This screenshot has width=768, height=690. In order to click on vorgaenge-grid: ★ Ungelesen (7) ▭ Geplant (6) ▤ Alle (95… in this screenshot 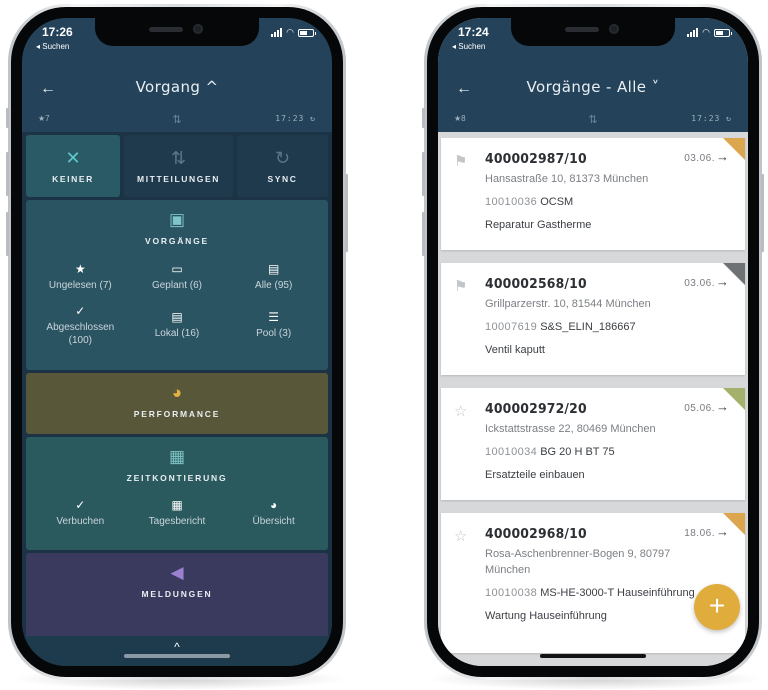, I will do `click(177, 304)`.